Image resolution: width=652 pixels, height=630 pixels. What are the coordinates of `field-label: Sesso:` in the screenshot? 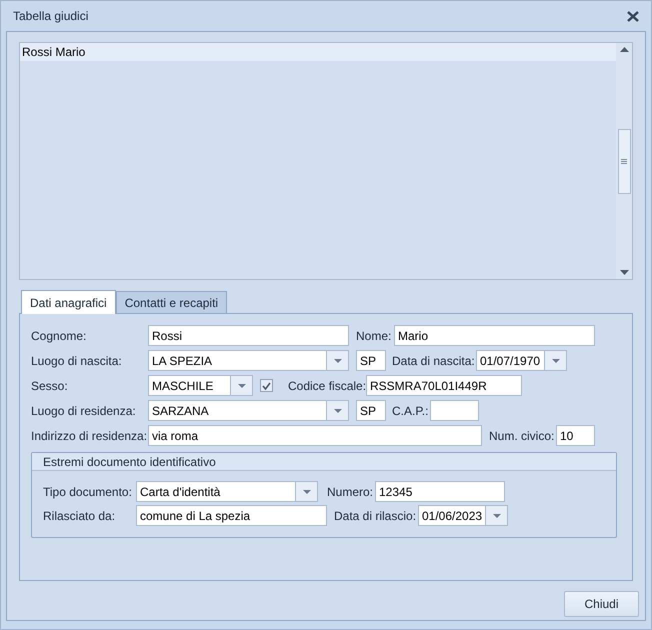 It's located at (50, 386).